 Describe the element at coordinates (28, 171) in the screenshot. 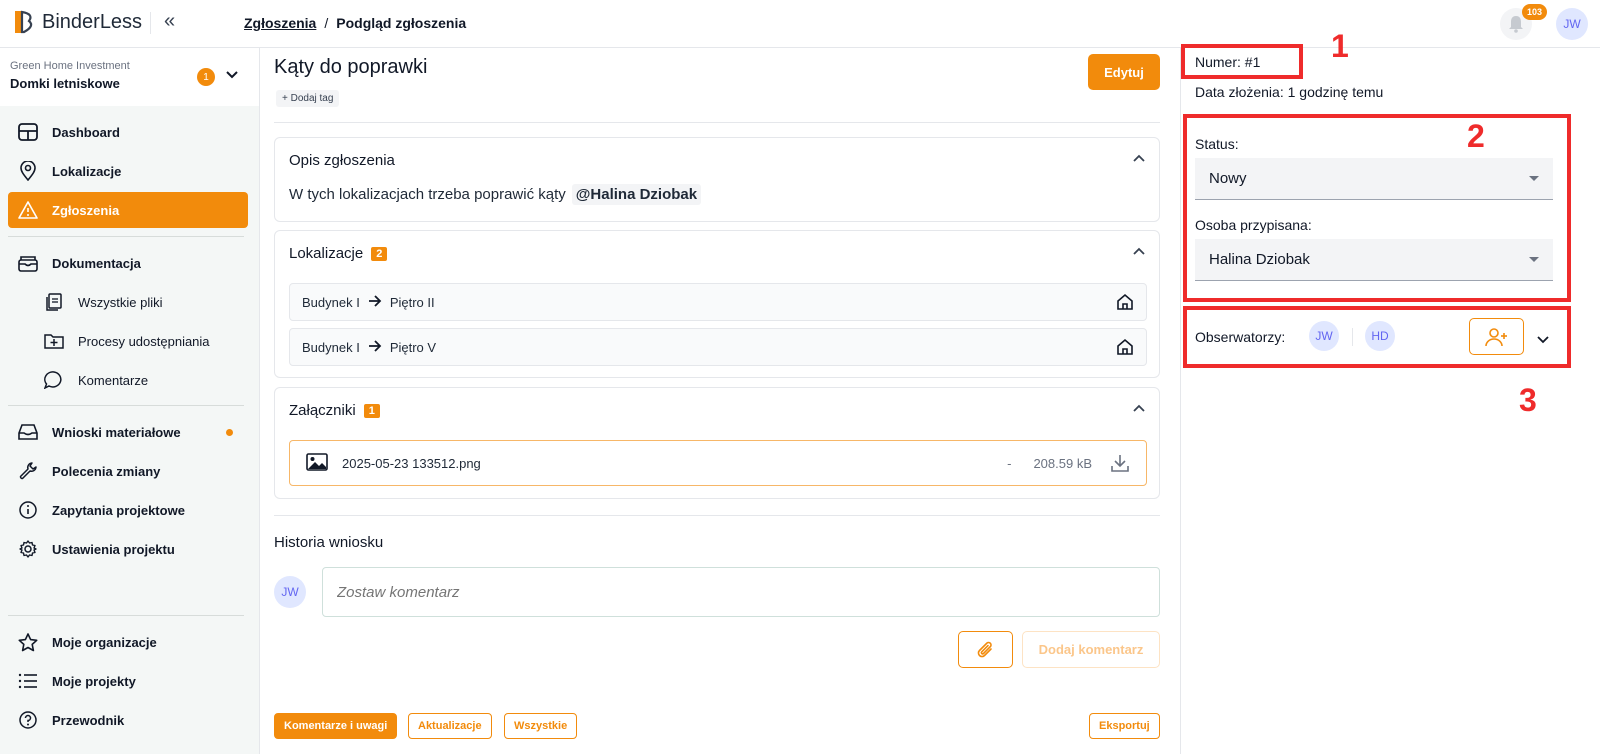

I see `location-pin-icon` at that location.